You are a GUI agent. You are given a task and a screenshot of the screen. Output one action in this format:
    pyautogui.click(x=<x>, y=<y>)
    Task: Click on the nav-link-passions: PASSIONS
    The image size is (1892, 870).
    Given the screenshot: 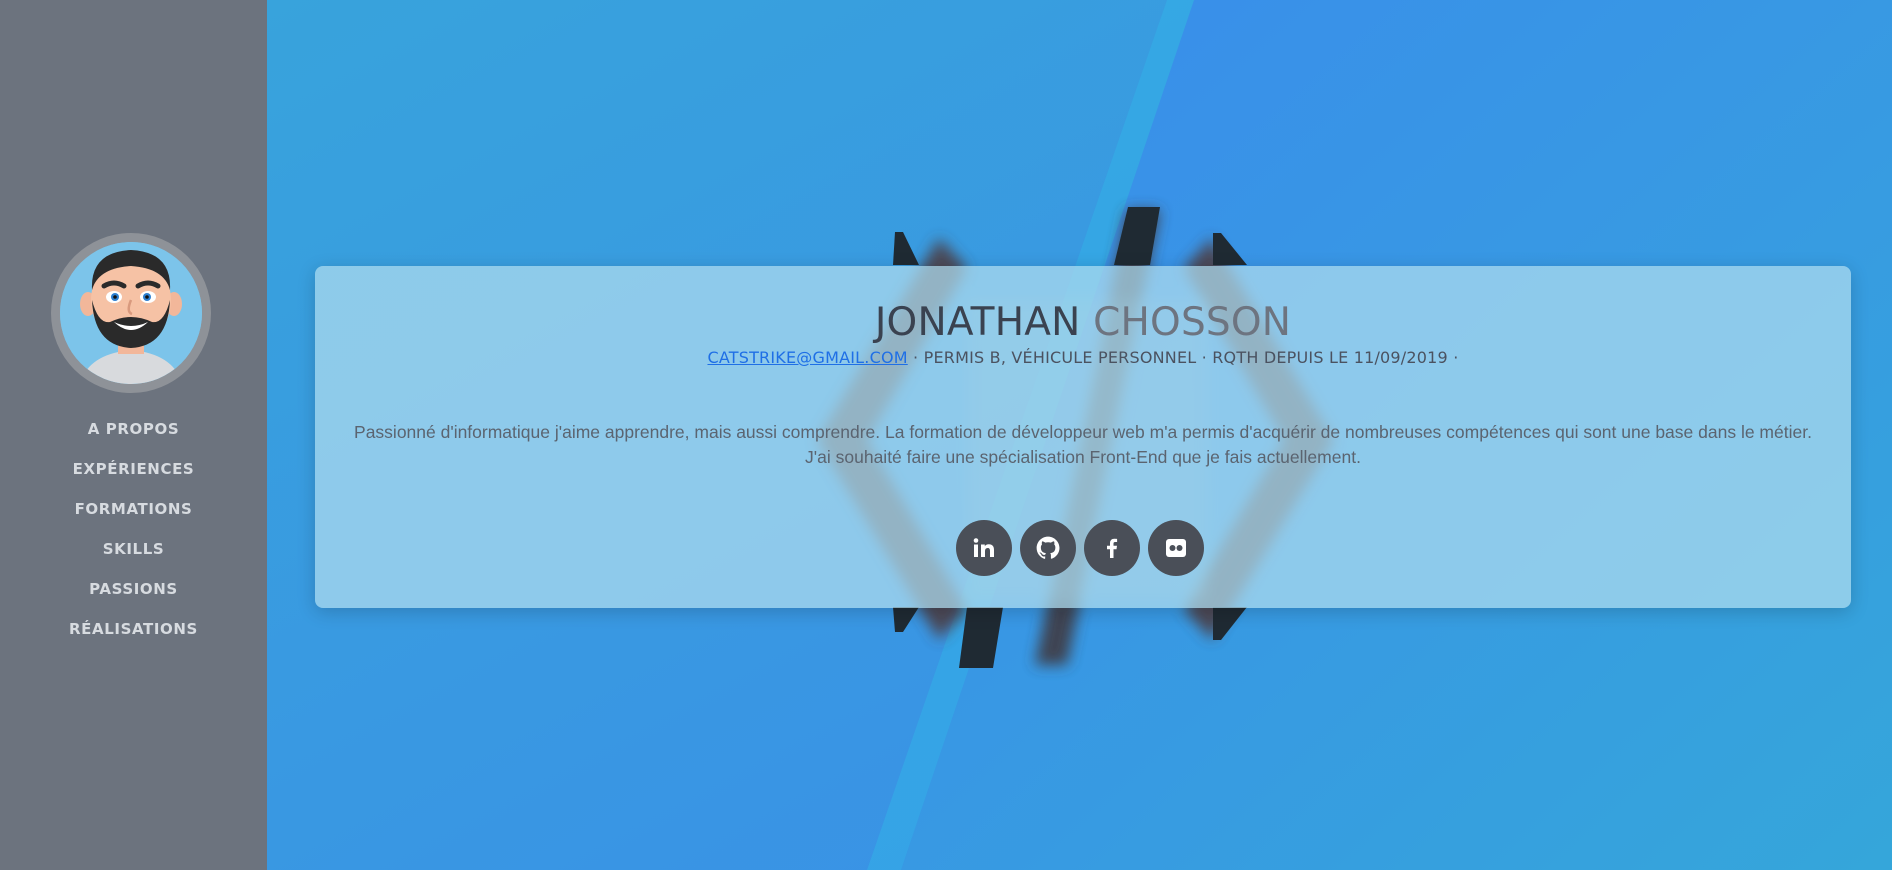 What is the action you would take?
    pyautogui.click(x=133, y=589)
    